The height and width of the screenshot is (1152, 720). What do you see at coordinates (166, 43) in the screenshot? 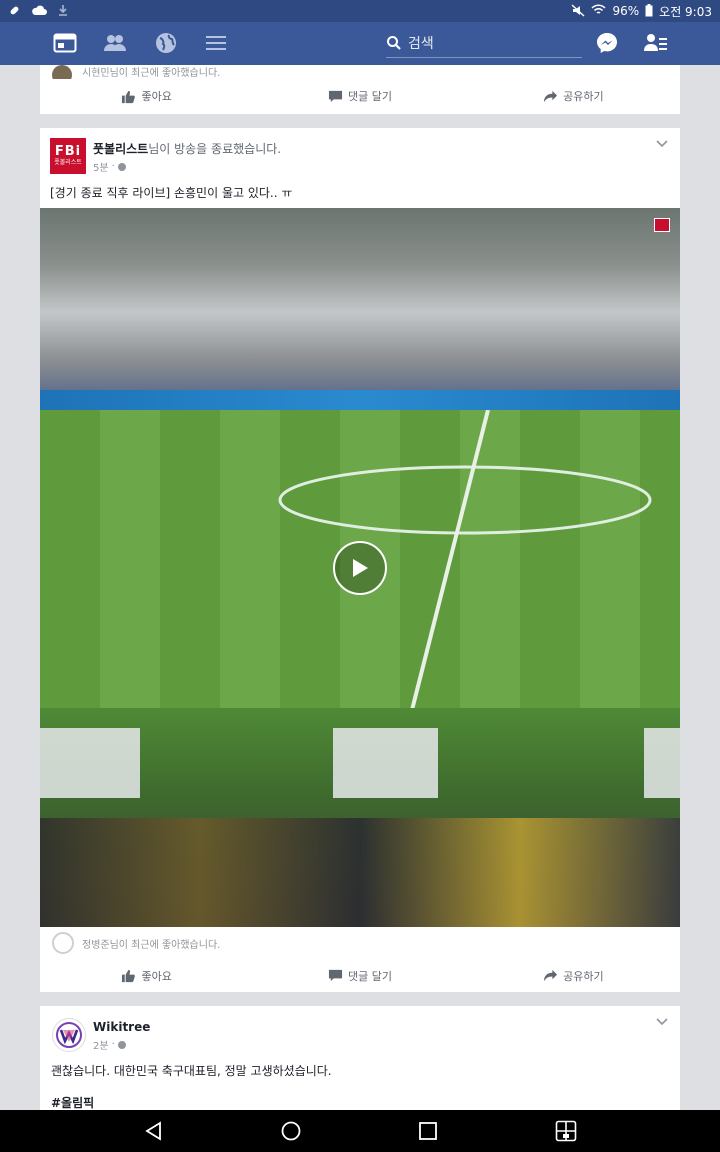
I see `notifications-globe-icon` at bounding box center [166, 43].